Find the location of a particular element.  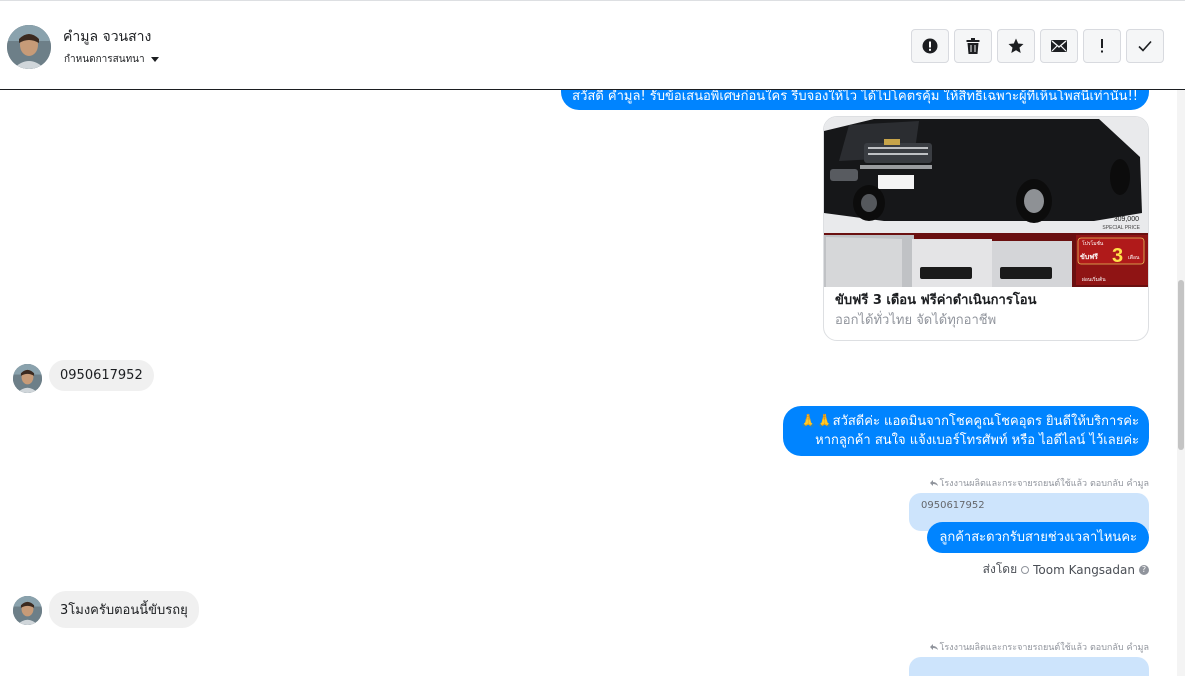

star-button is located at coordinates (1016, 46).